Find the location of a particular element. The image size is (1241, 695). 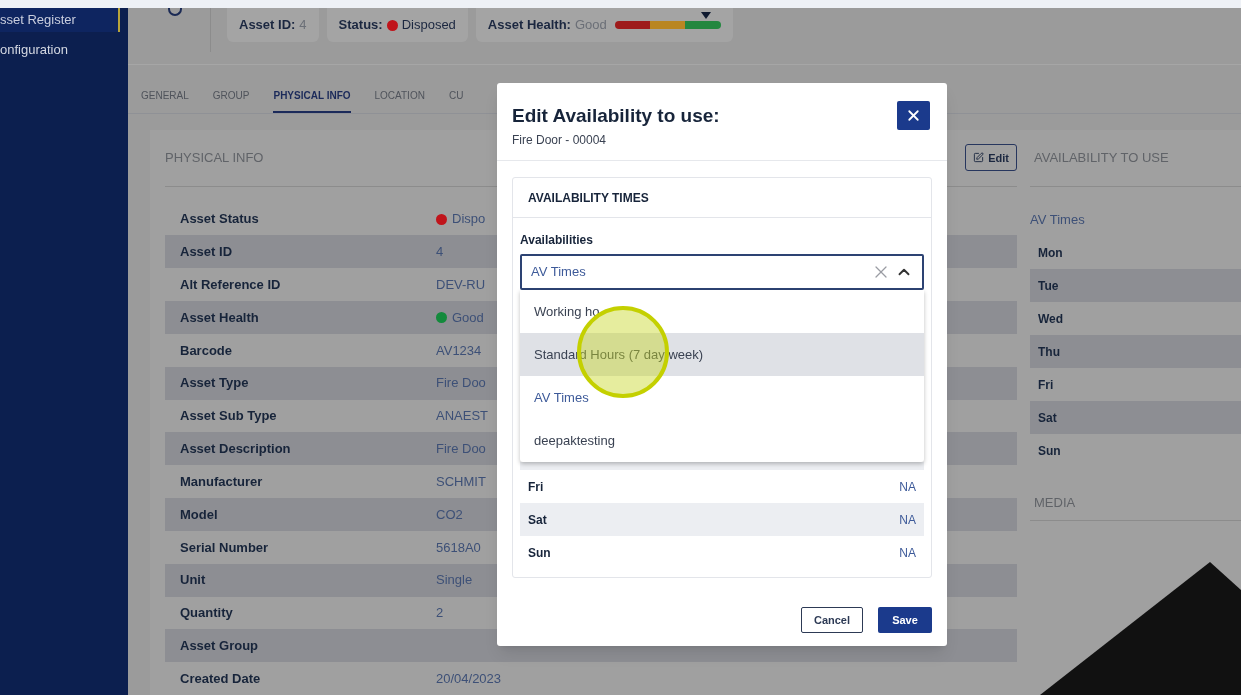

section-title: PHYSICAL INFO is located at coordinates (214, 158).